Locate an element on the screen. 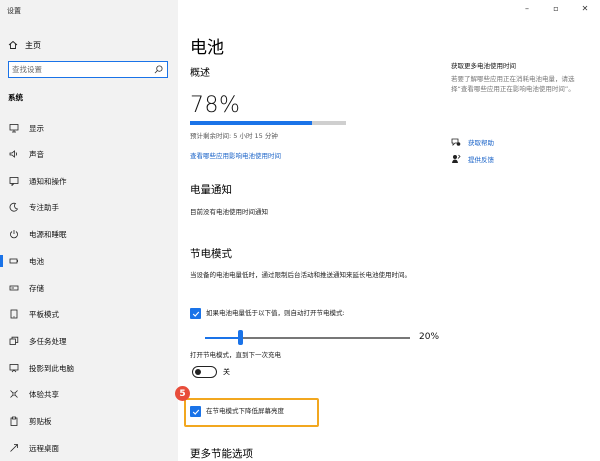 Image resolution: width=600 pixels, height=461 pixels. sidebar-item-label: 多任务处理 is located at coordinates (48, 341).